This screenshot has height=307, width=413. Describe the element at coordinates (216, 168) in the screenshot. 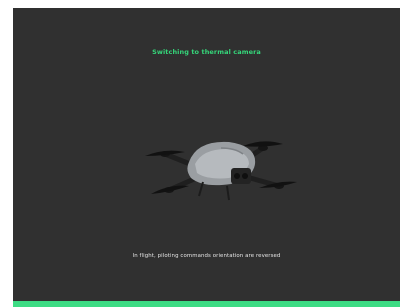

I see `drone-icon` at that location.